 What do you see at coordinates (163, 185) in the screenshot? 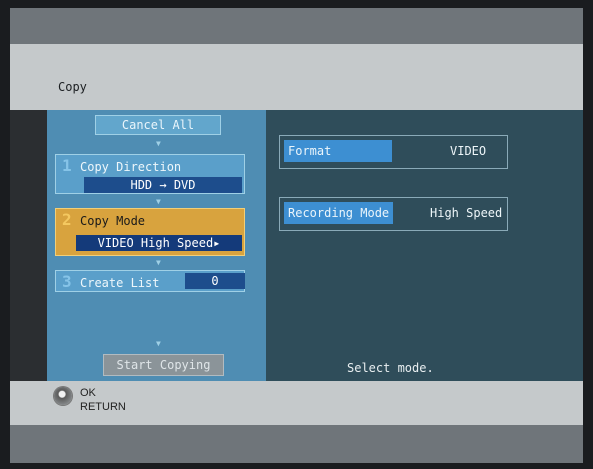
I see `copy-direction-value: HDD → DVD` at bounding box center [163, 185].